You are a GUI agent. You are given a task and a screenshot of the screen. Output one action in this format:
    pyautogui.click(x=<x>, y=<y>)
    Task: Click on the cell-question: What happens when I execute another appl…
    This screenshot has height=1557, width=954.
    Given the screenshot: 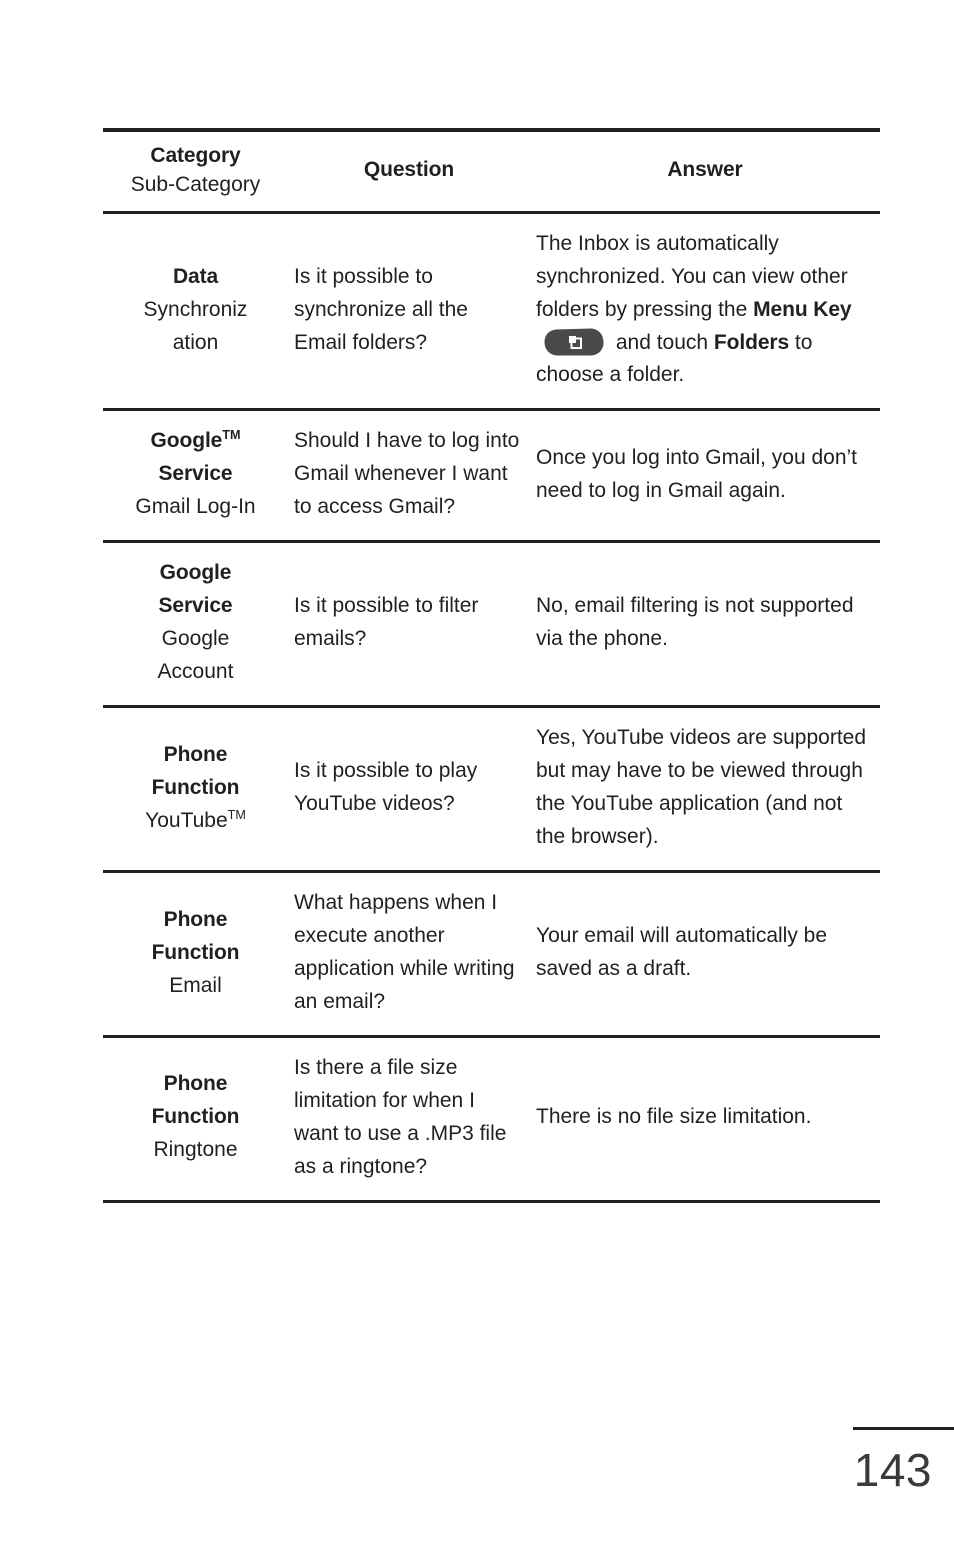 What is the action you would take?
    pyautogui.click(x=409, y=954)
    